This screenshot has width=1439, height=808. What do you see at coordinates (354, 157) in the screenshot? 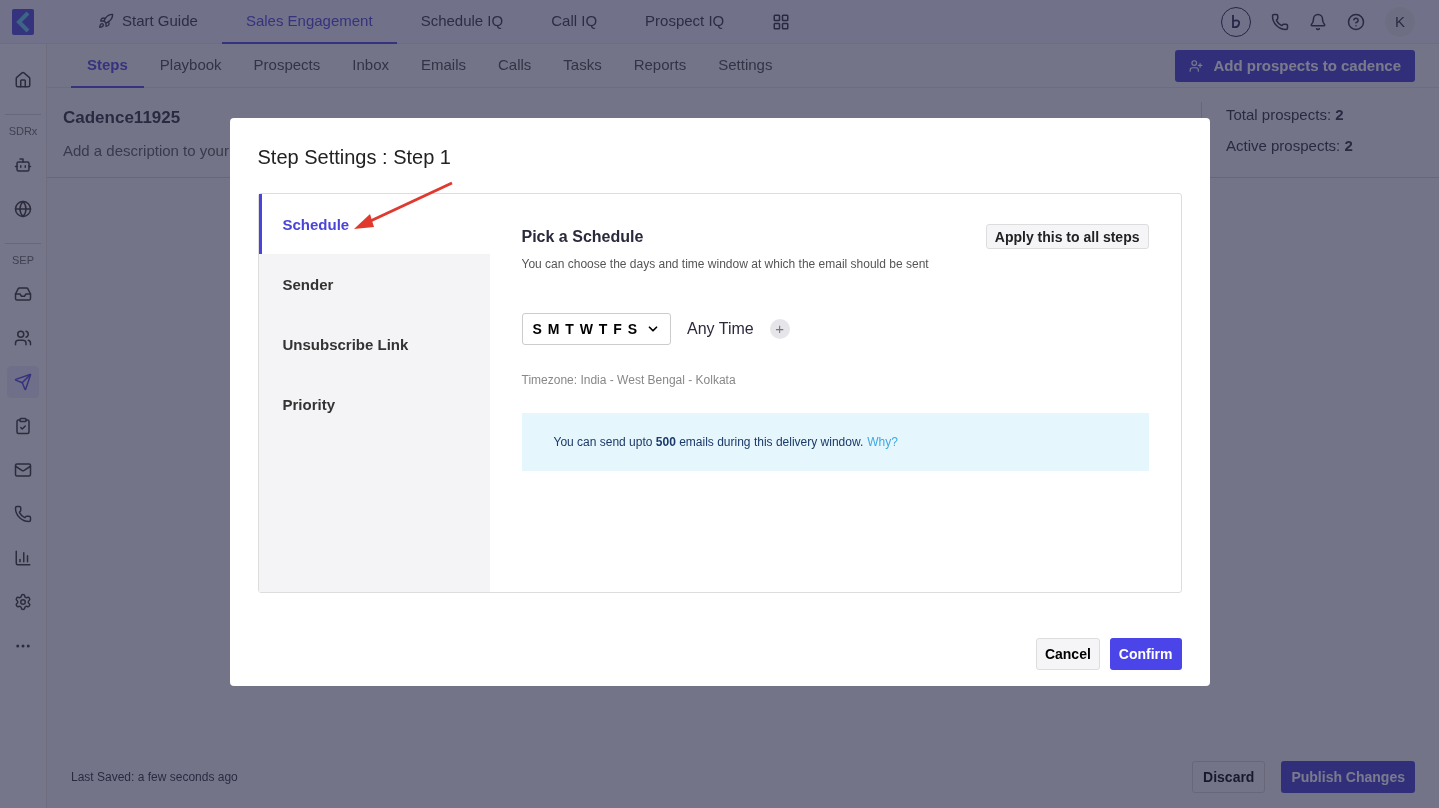
I see `dialog-title: Step Settings : Step 1` at bounding box center [354, 157].